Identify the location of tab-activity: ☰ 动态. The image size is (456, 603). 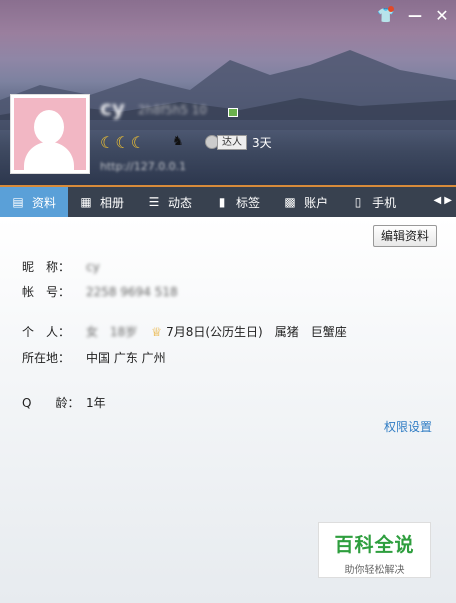
(170, 202).